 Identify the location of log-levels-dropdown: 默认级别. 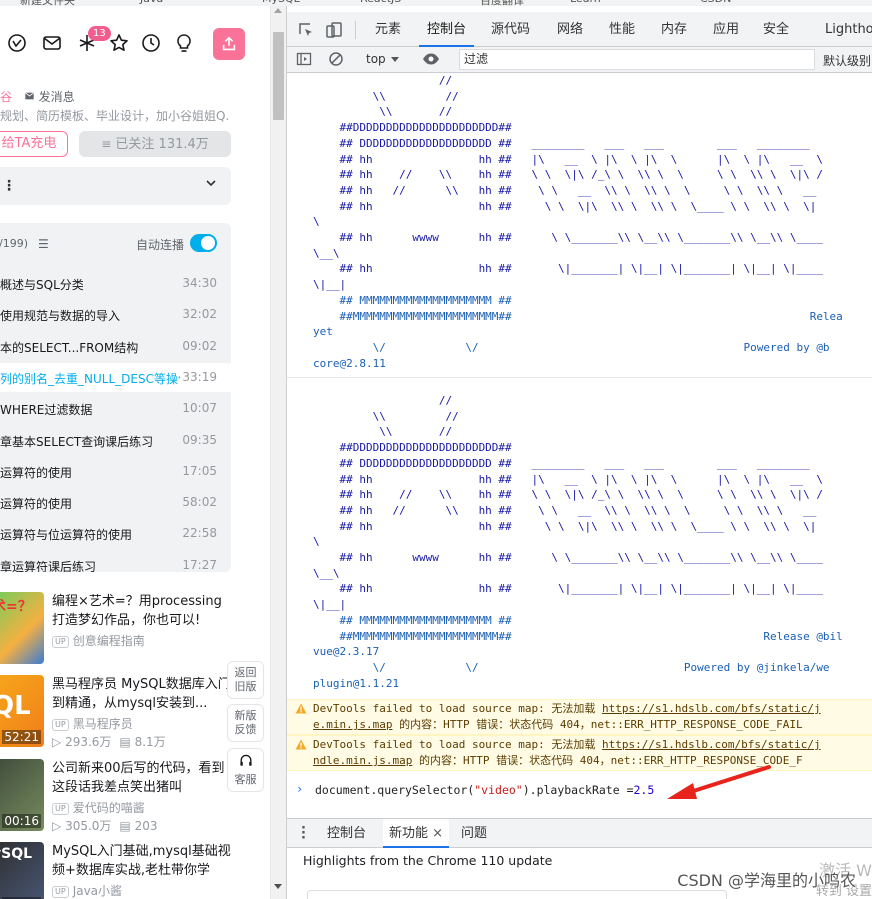
(847, 60).